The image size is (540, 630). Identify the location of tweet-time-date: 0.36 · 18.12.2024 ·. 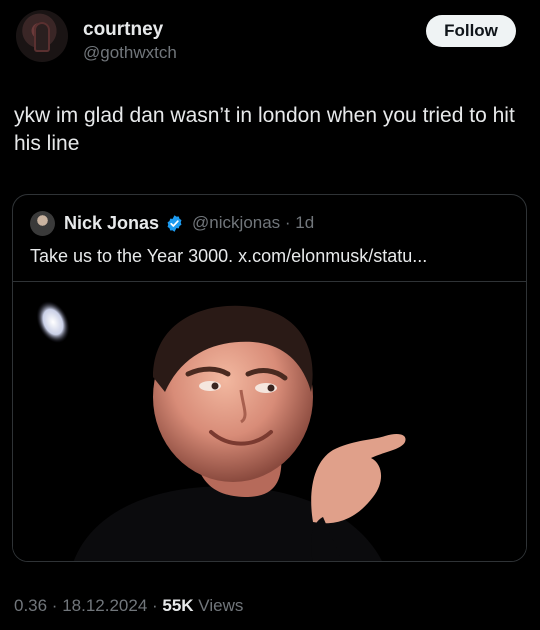
(88, 605).